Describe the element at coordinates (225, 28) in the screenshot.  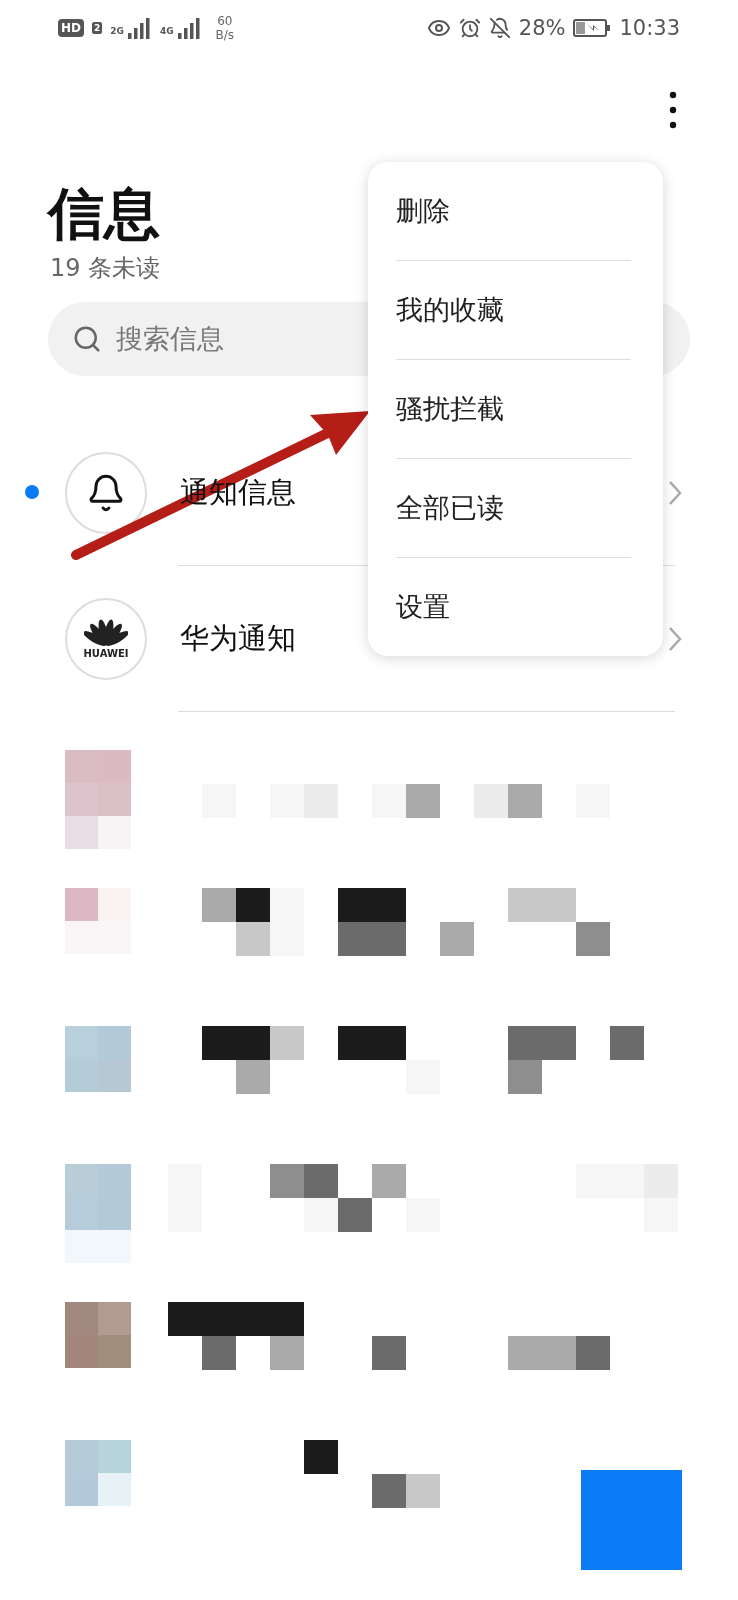
I see `network-speed: 60 B/s` at that location.